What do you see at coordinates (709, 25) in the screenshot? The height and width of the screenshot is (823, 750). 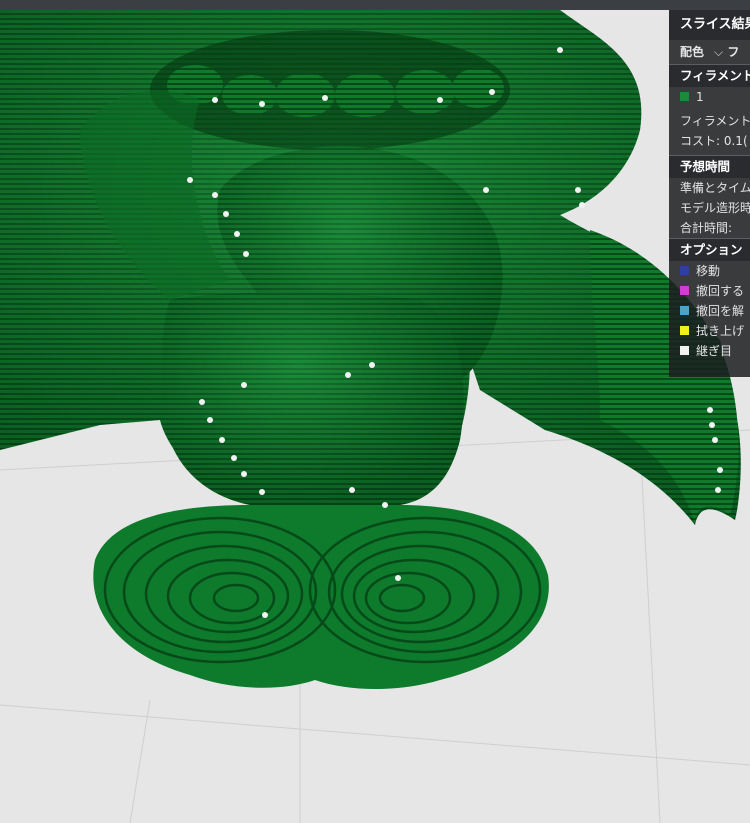 I see `panel-title: スライス結果` at bounding box center [709, 25].